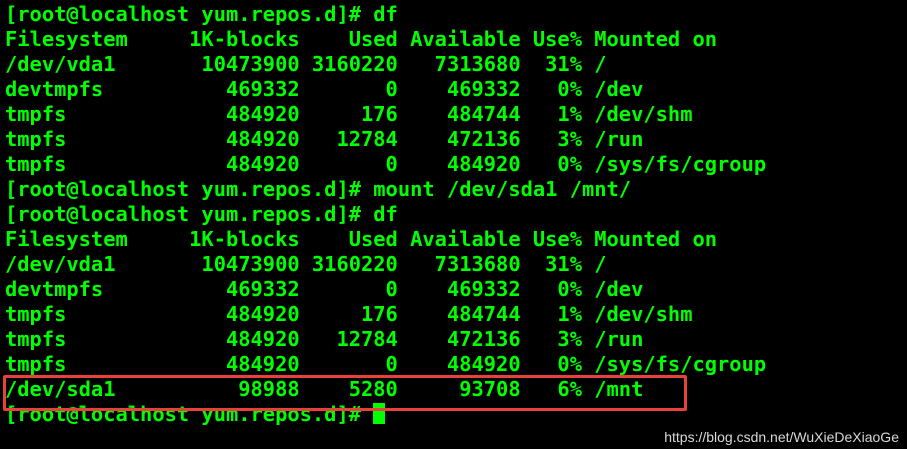  Describe the element at coordinates (324, 339) in the screenshot. I see `df-row-tmpfs-run-2: tmpfs 484920 12784 472136 3% /run` at that location.